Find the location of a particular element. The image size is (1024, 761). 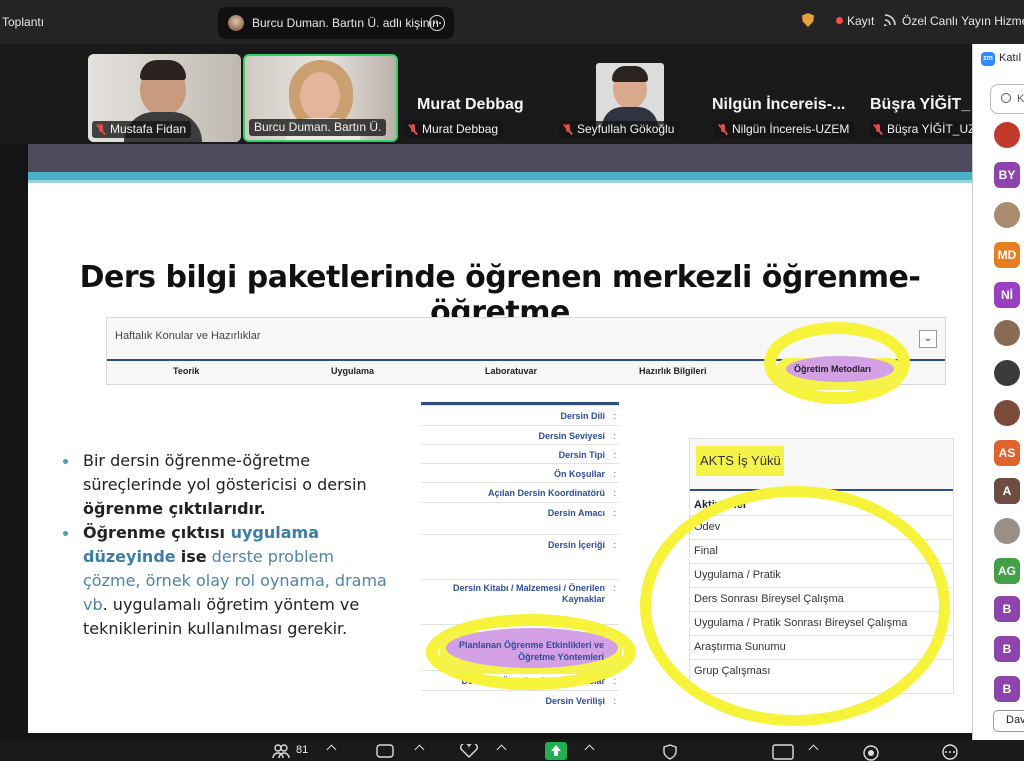

akts-title: AKTS İş Yükü is located at coordinates (740, 460).